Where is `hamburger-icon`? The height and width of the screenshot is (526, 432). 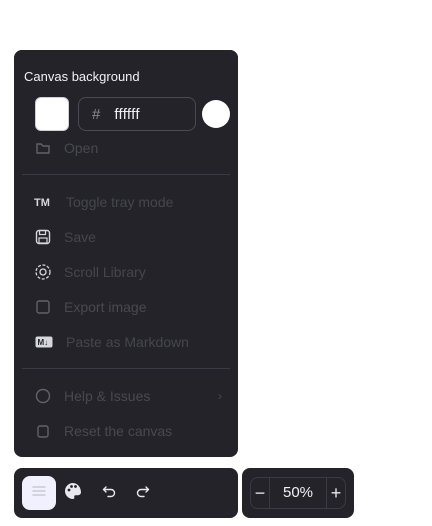 hamburger-icon is located at coordinates (39, 493).